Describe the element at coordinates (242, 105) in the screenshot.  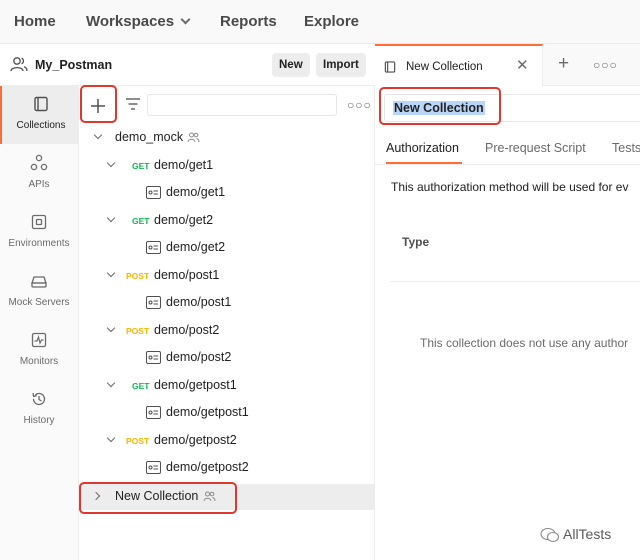
I see `search-collections-input` at that location.